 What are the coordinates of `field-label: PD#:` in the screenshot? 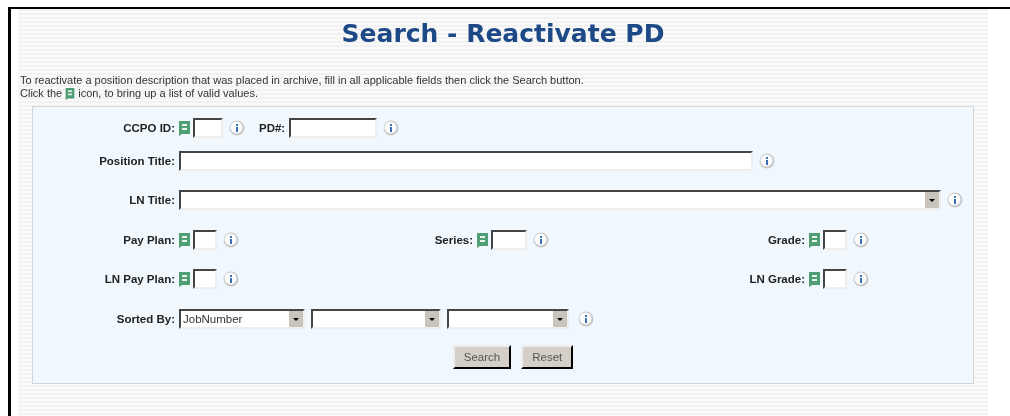 It's located at (273, 128).